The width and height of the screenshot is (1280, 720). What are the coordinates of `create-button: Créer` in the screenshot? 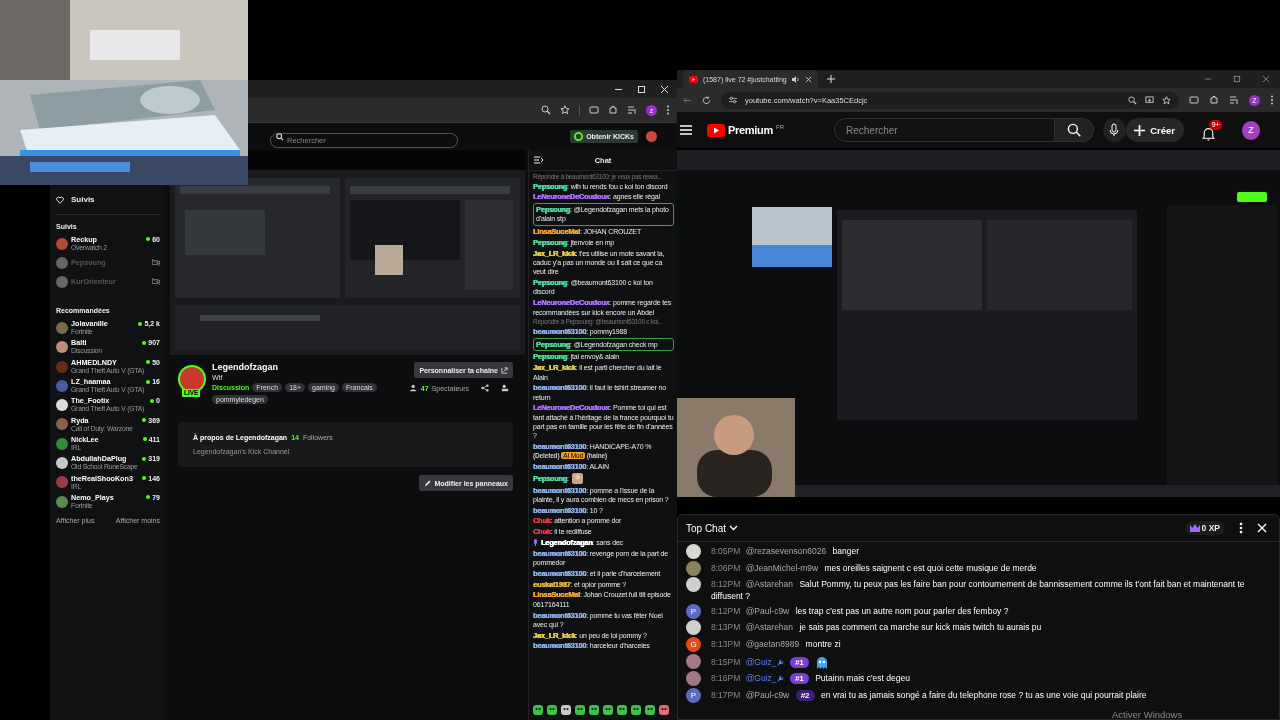 It's located at (1155, 130).